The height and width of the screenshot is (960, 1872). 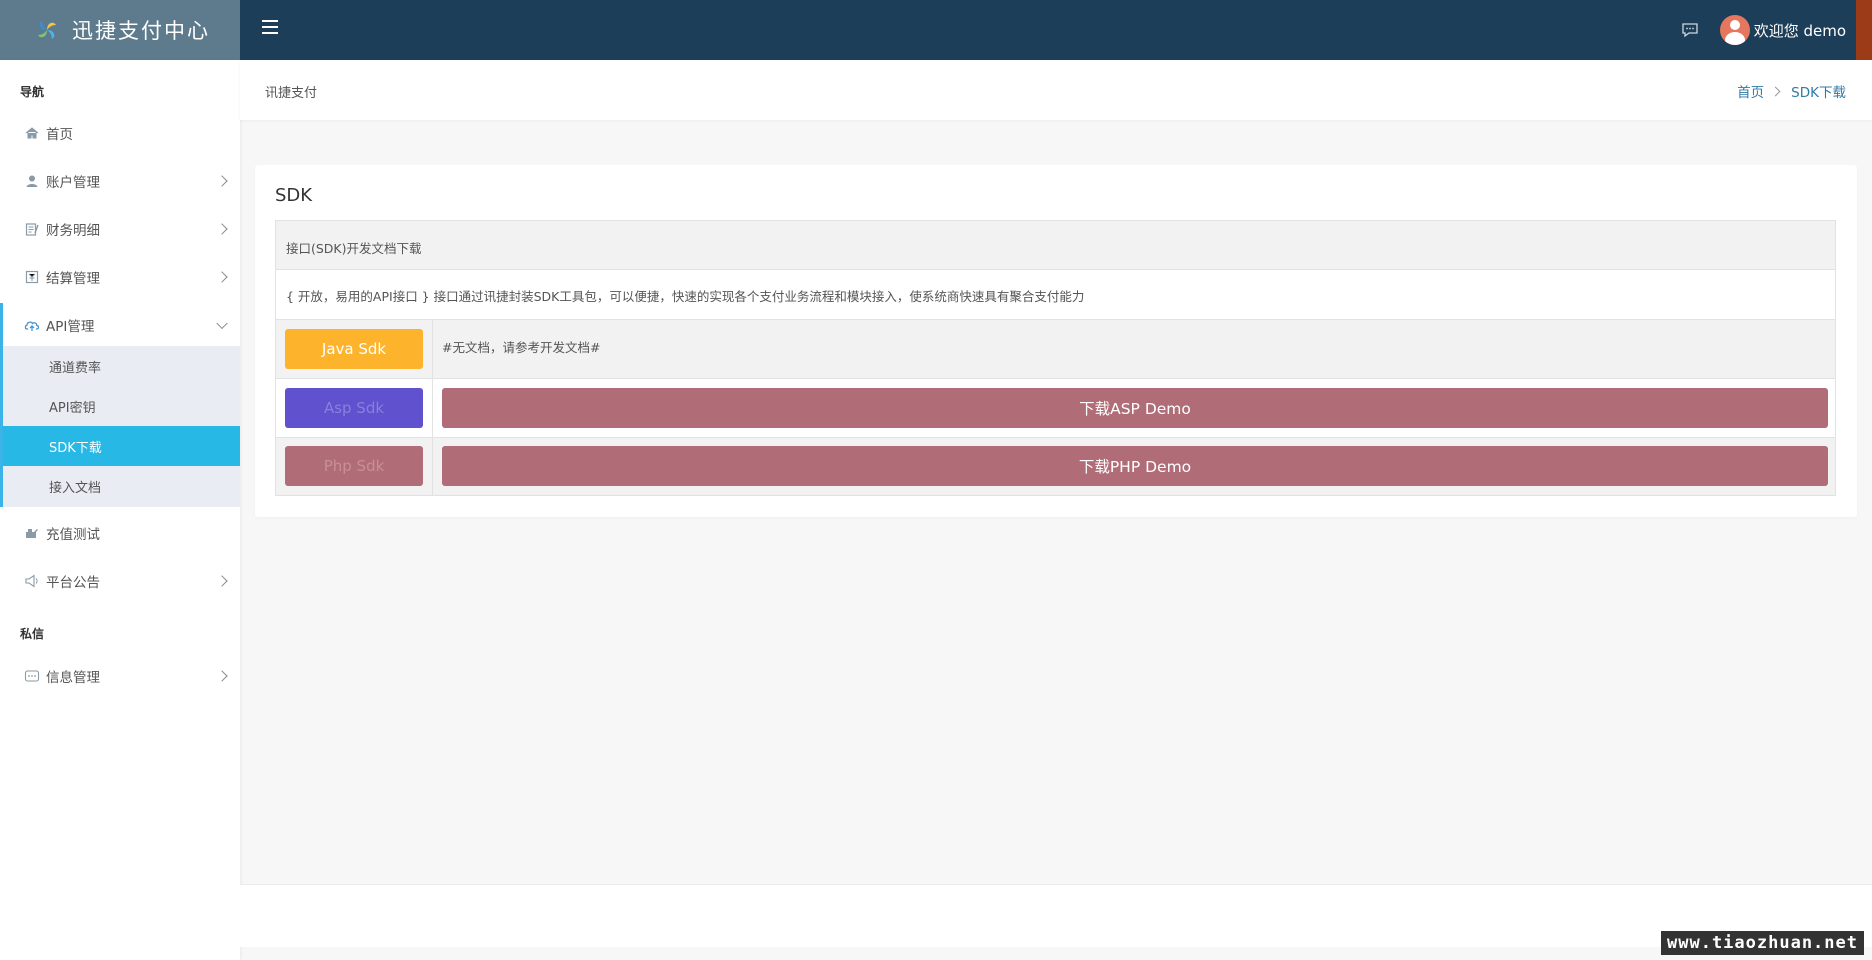 What do you see at coordinates (141, 31) in the screenshot?
I see `brand-name: 迅捷支付中心` at bounding box center [141, 31].